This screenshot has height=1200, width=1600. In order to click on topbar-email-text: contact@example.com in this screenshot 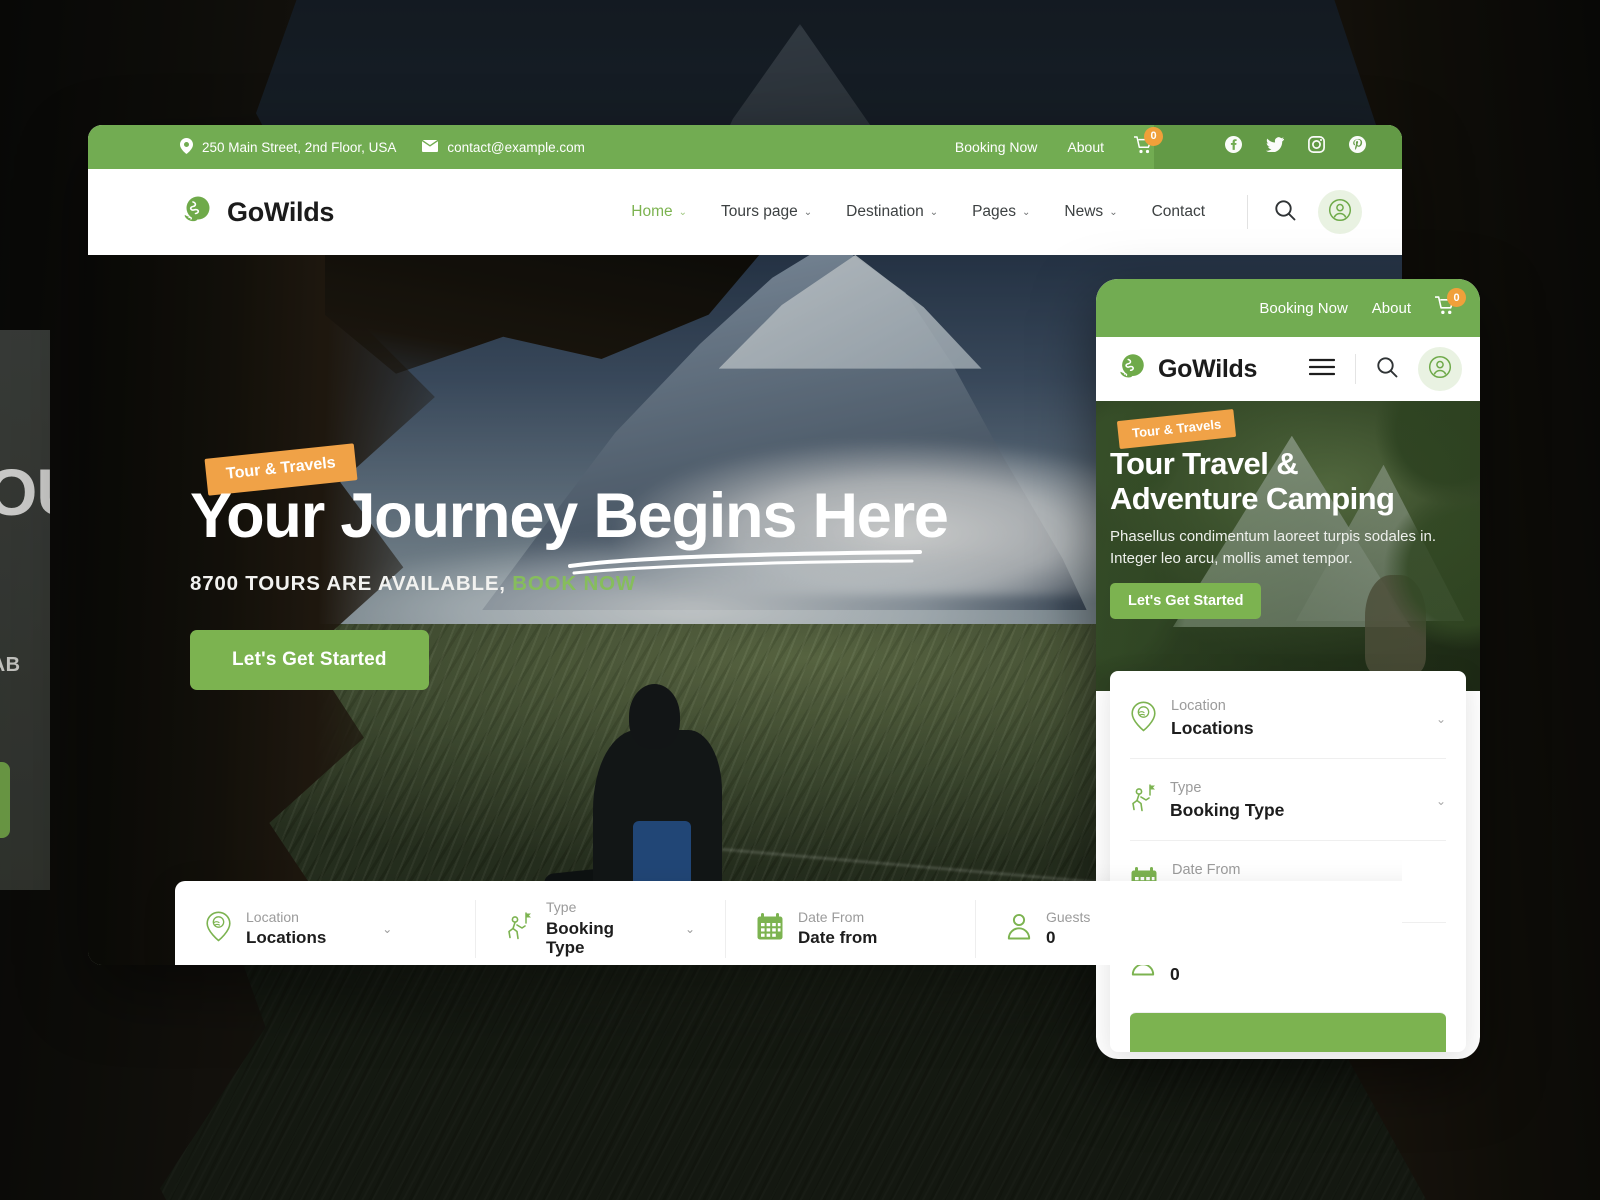, I will do `click(516, 147)`.